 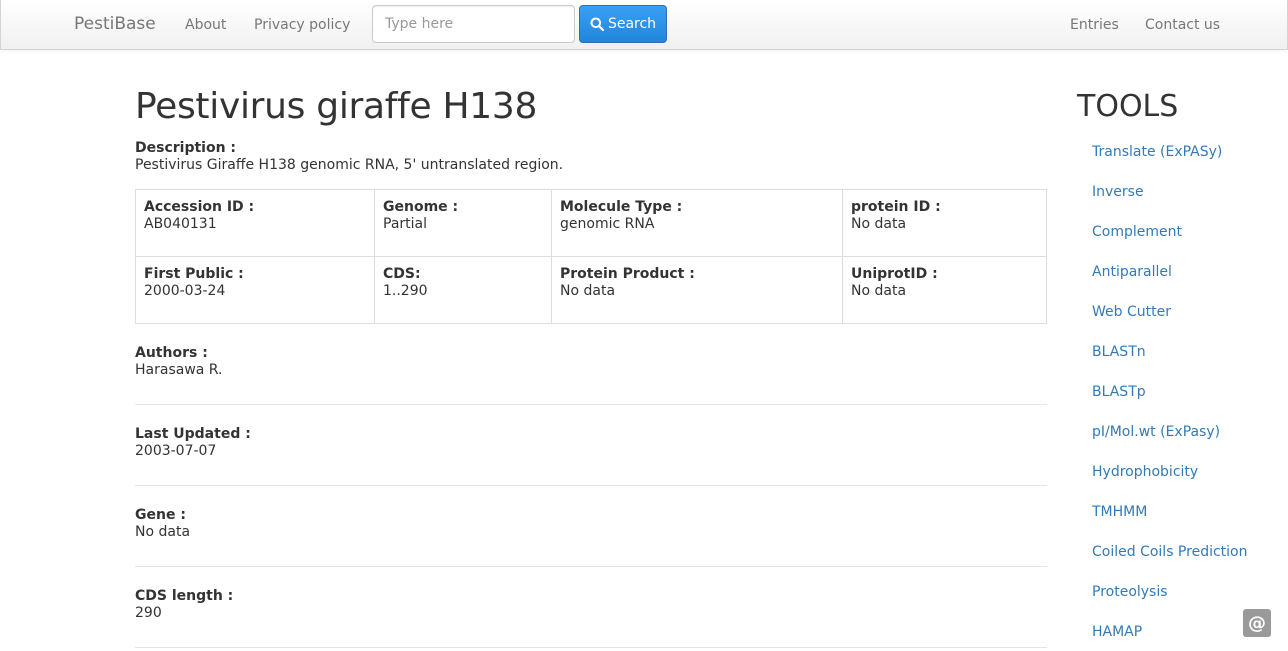 What do you see at coordinates (336, 106) in the screenshot?
I see `page-title: Pestivirus giraffe H138` at bounding box center [336, 106].